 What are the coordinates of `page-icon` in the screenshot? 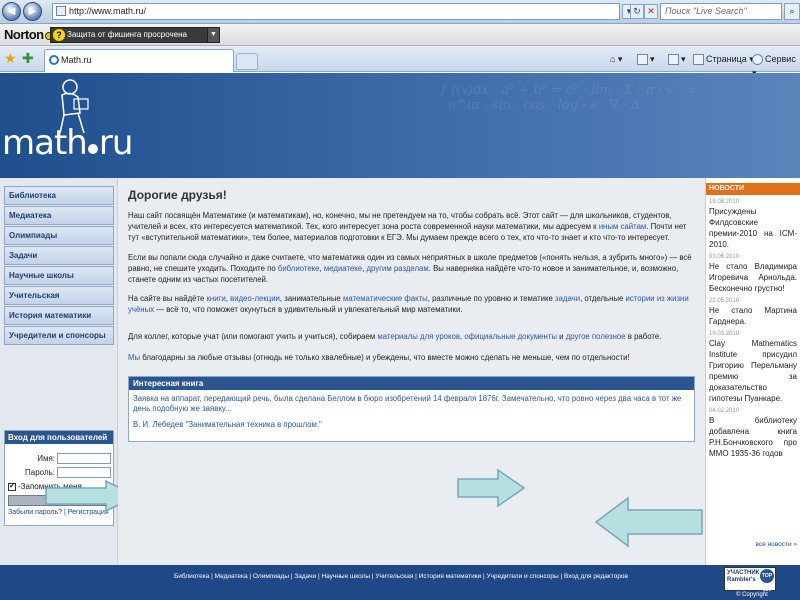 It's located at (61, 11).